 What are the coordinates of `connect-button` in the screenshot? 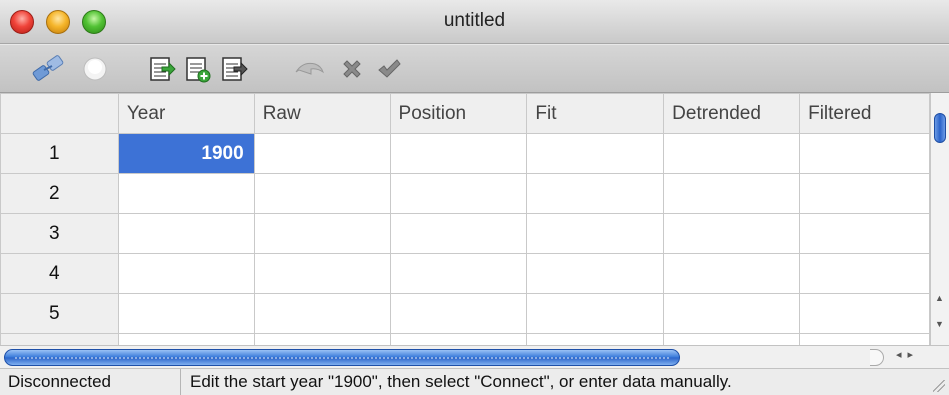 It's located at (49, 69).